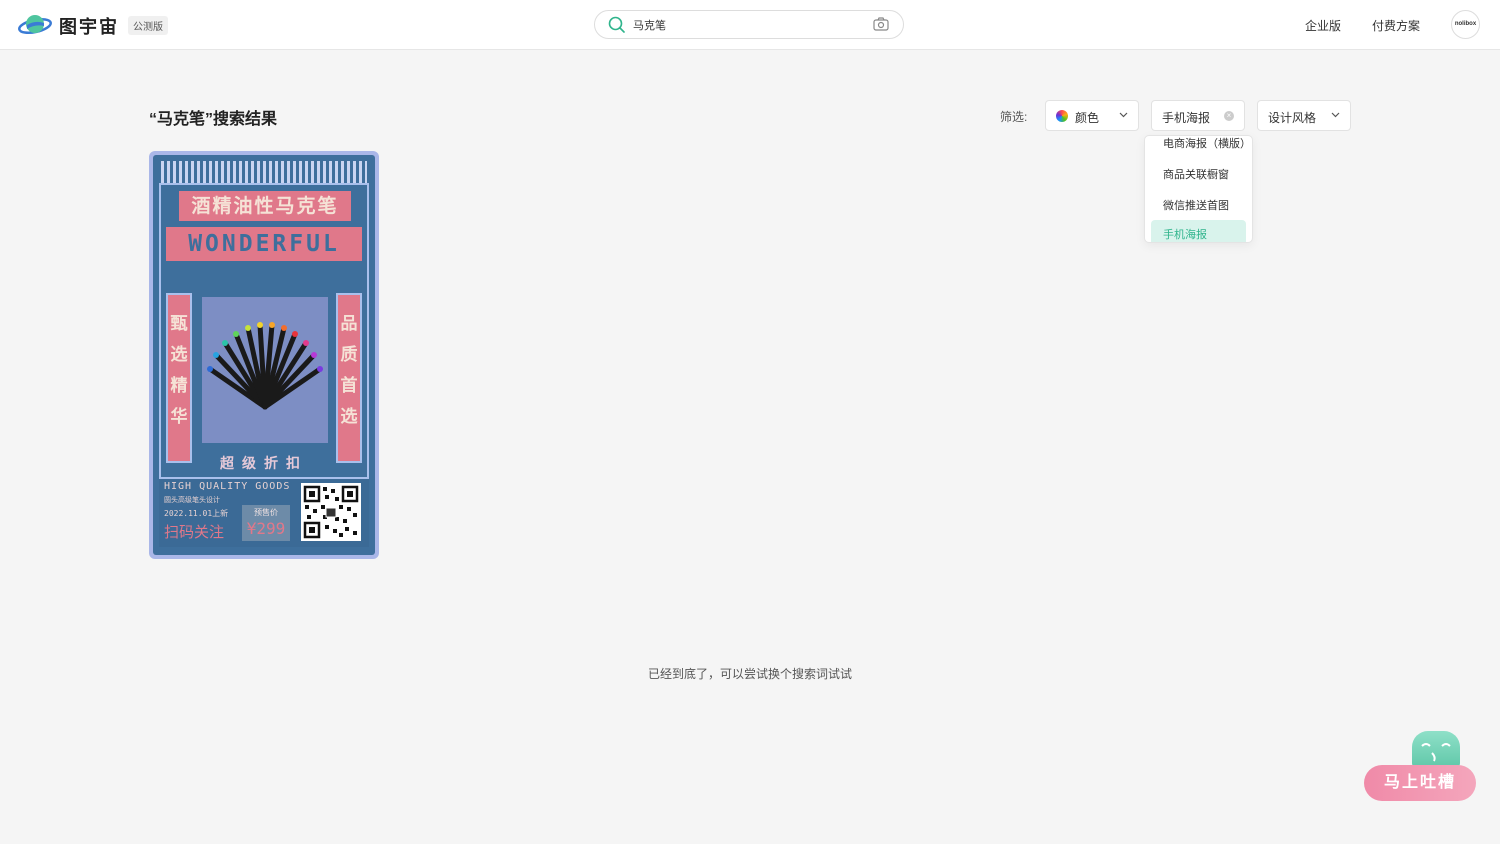 The height and width of the screenshot is (844, 1500). What do you see at coordinates (881, 24) in the screenshot?
I see `camera-icon` at bounding box center [881, 24].